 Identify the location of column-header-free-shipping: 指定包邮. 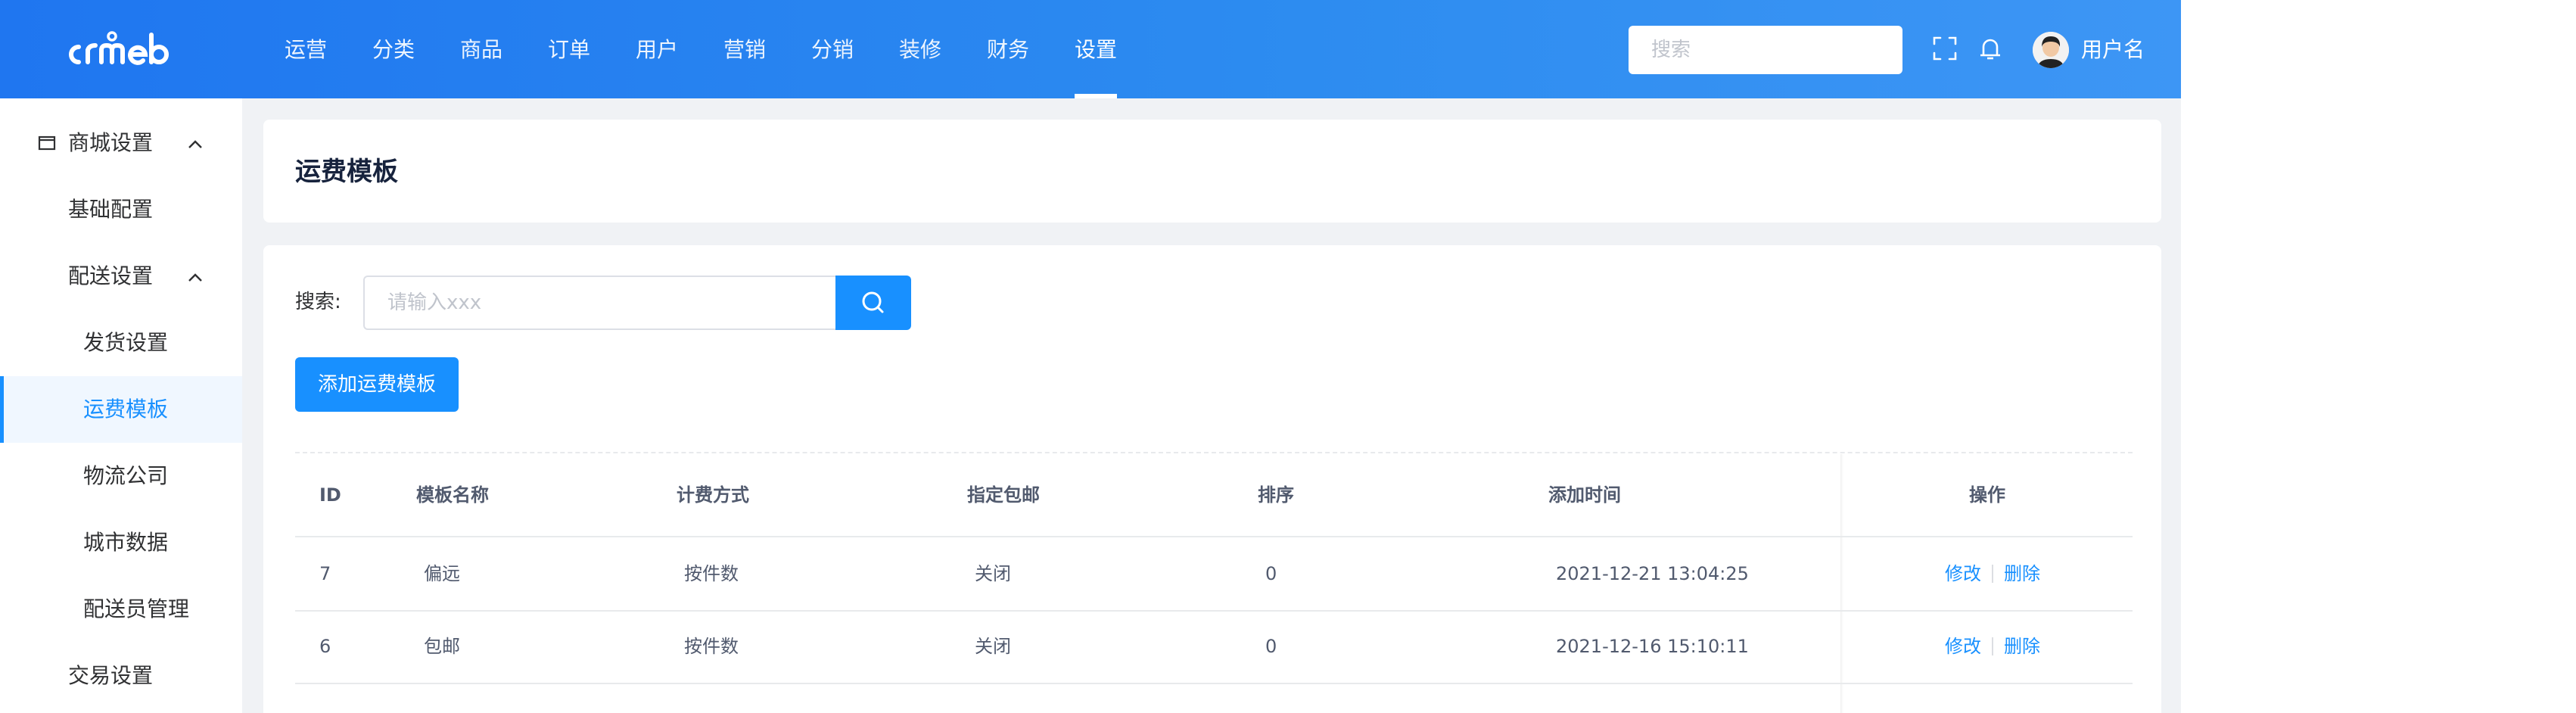
(1003, 495).